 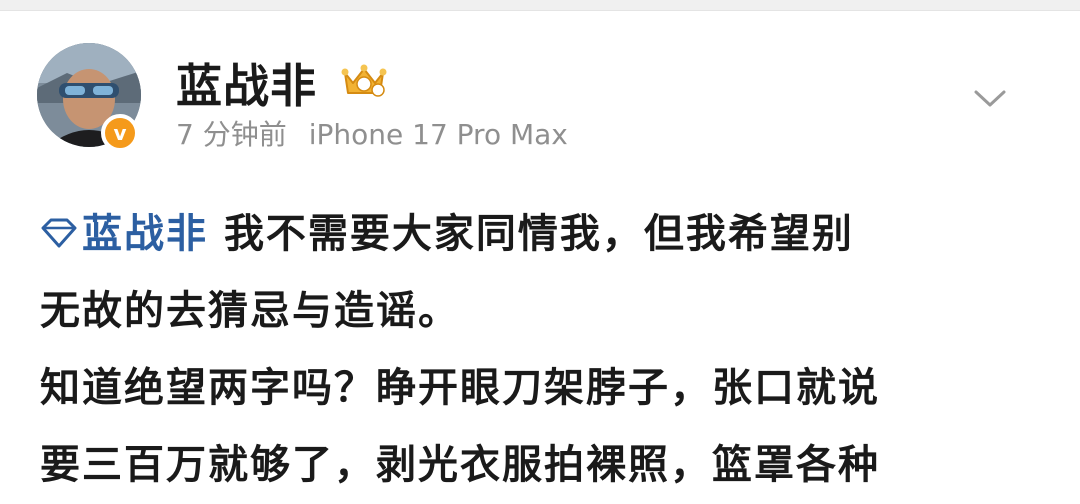 What do you see at coordinates (460, 465) in the screenshot?
I see `content-line-4: 要三百万就够了，剥光衣服拍裸照，篮罩各种` at bounding box center [460, 465].